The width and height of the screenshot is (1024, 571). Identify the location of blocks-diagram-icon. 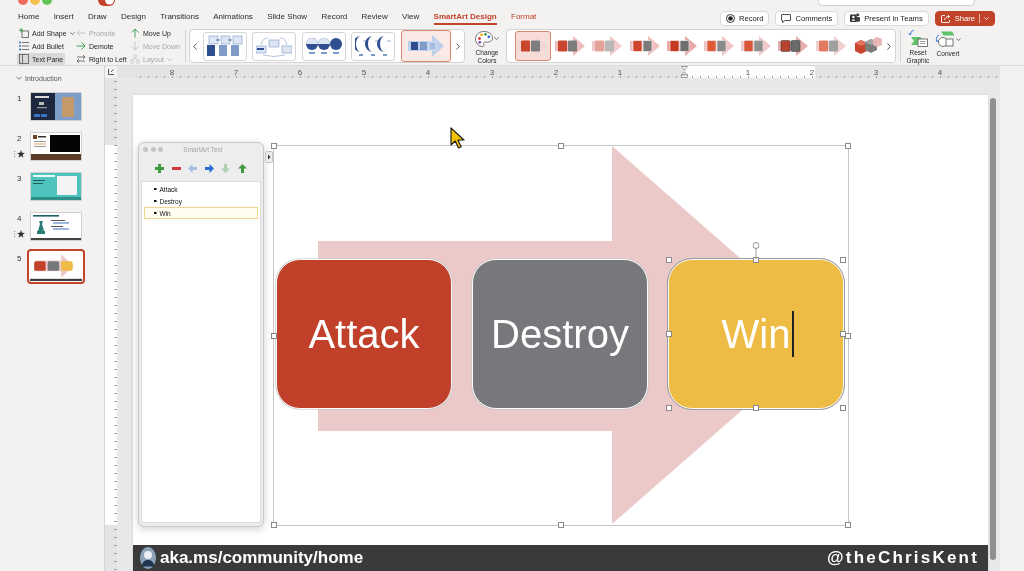
(224, 46).